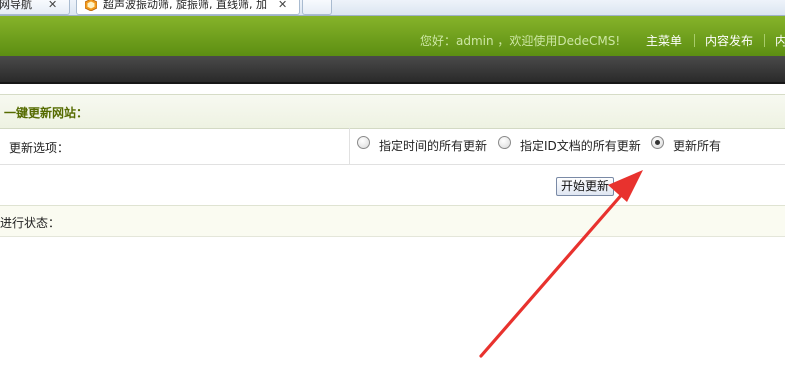 The width and height of the screenshot is (785, 377). I want to click on radio-time-updates-label: 指定时间的所有更新, so click(433, 145).